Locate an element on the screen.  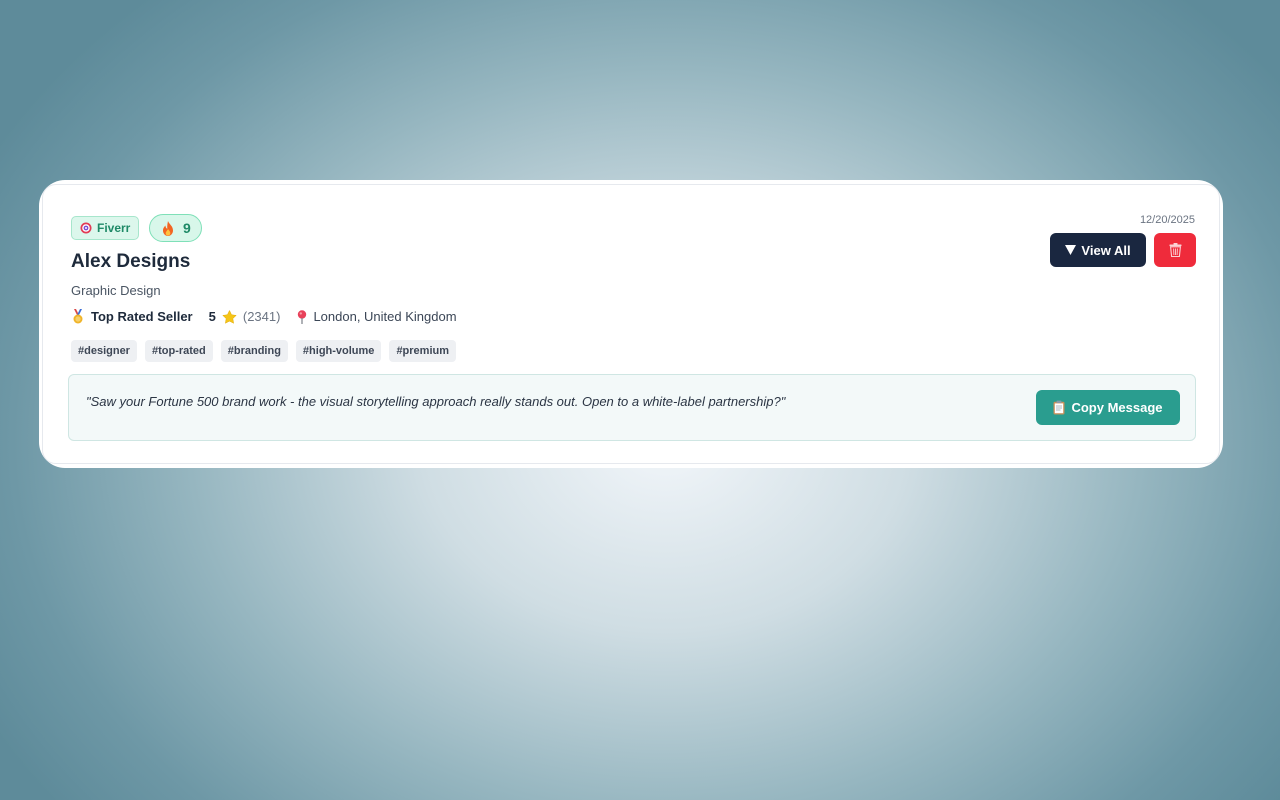
lead-category: Graphic Design is located at coordinates (116, 290).